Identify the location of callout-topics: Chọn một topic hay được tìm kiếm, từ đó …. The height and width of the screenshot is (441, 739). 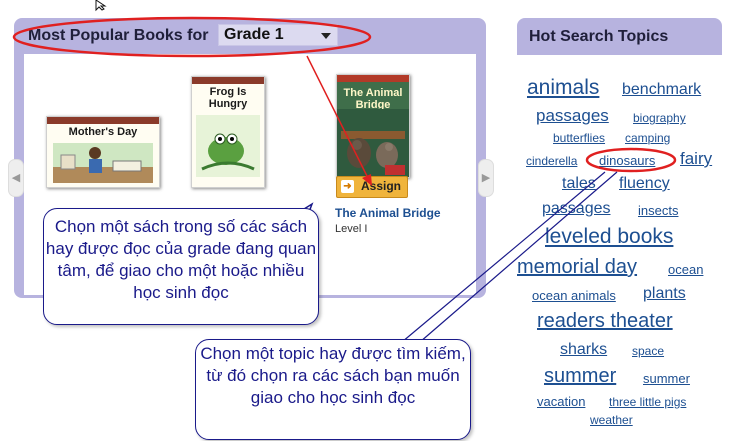
(333, 389).